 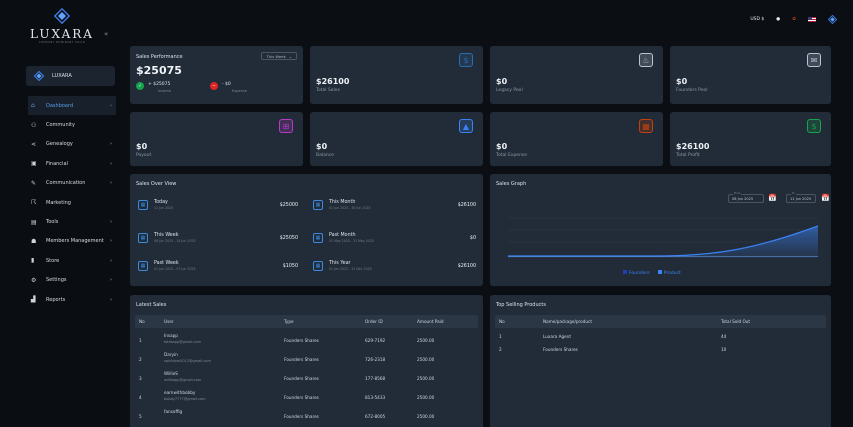 What do you see at coordinates (396, 75) in the screenshot?
I see `stat-card-total-sales: $ $26100 Total Sales` at bounding box center [396, 75].